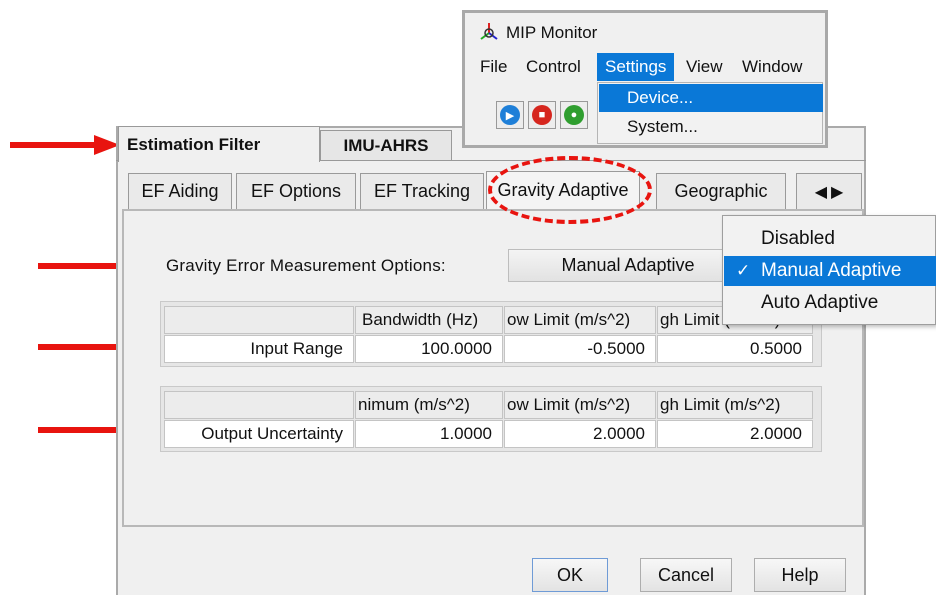 The width and height of the screenshot is (936, 595). What do you see at coordinates (456, 348) in the screenshot?
I see `cell-value: 100.0000` at bounding box center [456, 348].